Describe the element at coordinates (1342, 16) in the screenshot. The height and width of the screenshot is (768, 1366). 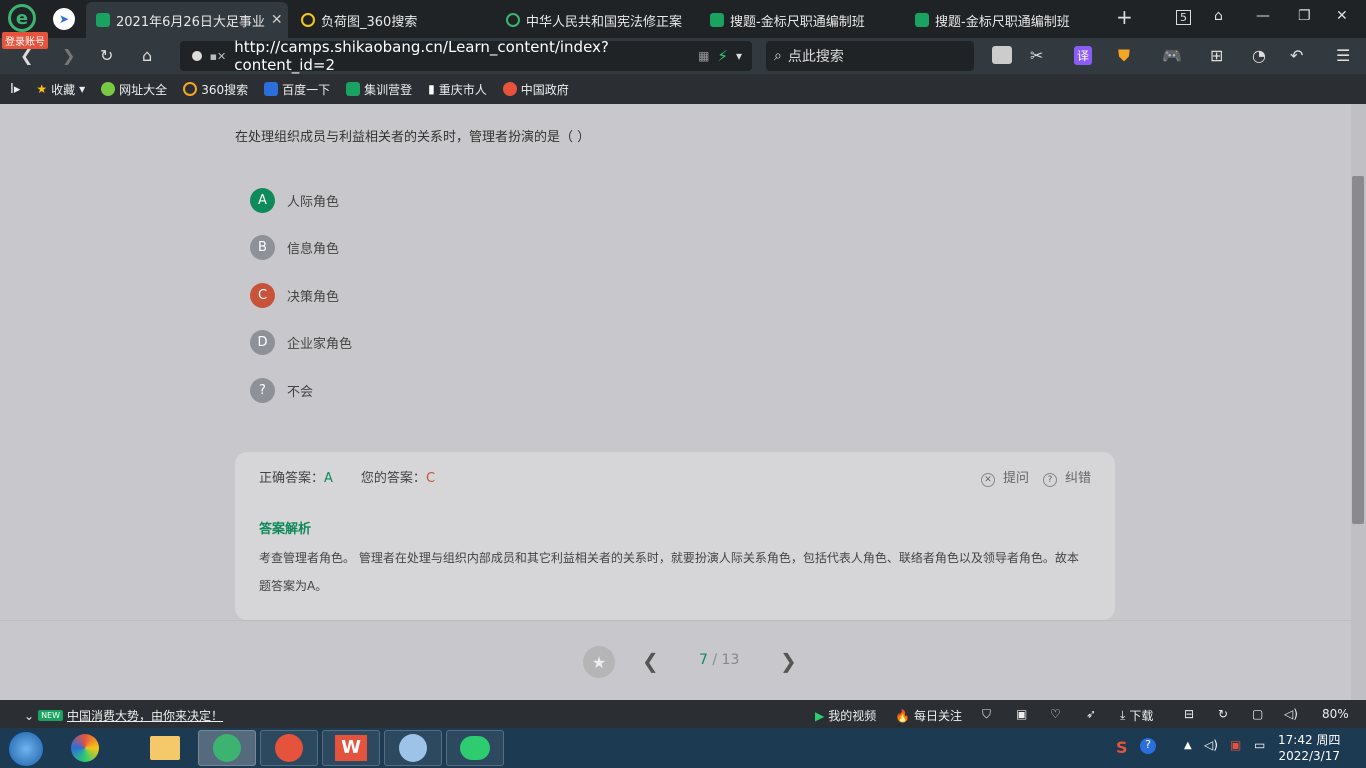
I see `close-window-icon: ✕` at that location.